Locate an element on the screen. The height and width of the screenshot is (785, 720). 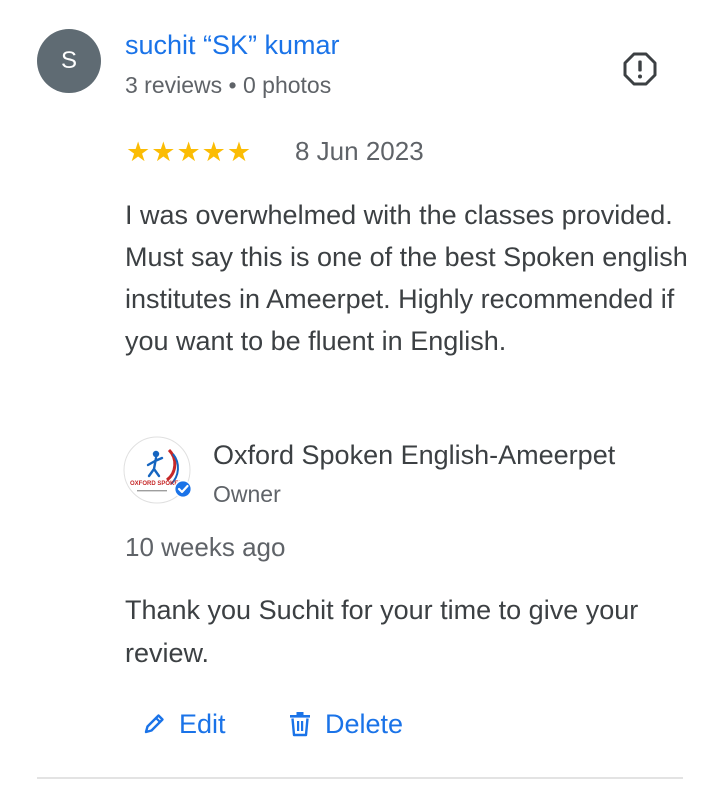
star-rating: ★ ★ ★ ★ ★ is located at coordinates (188, 152).